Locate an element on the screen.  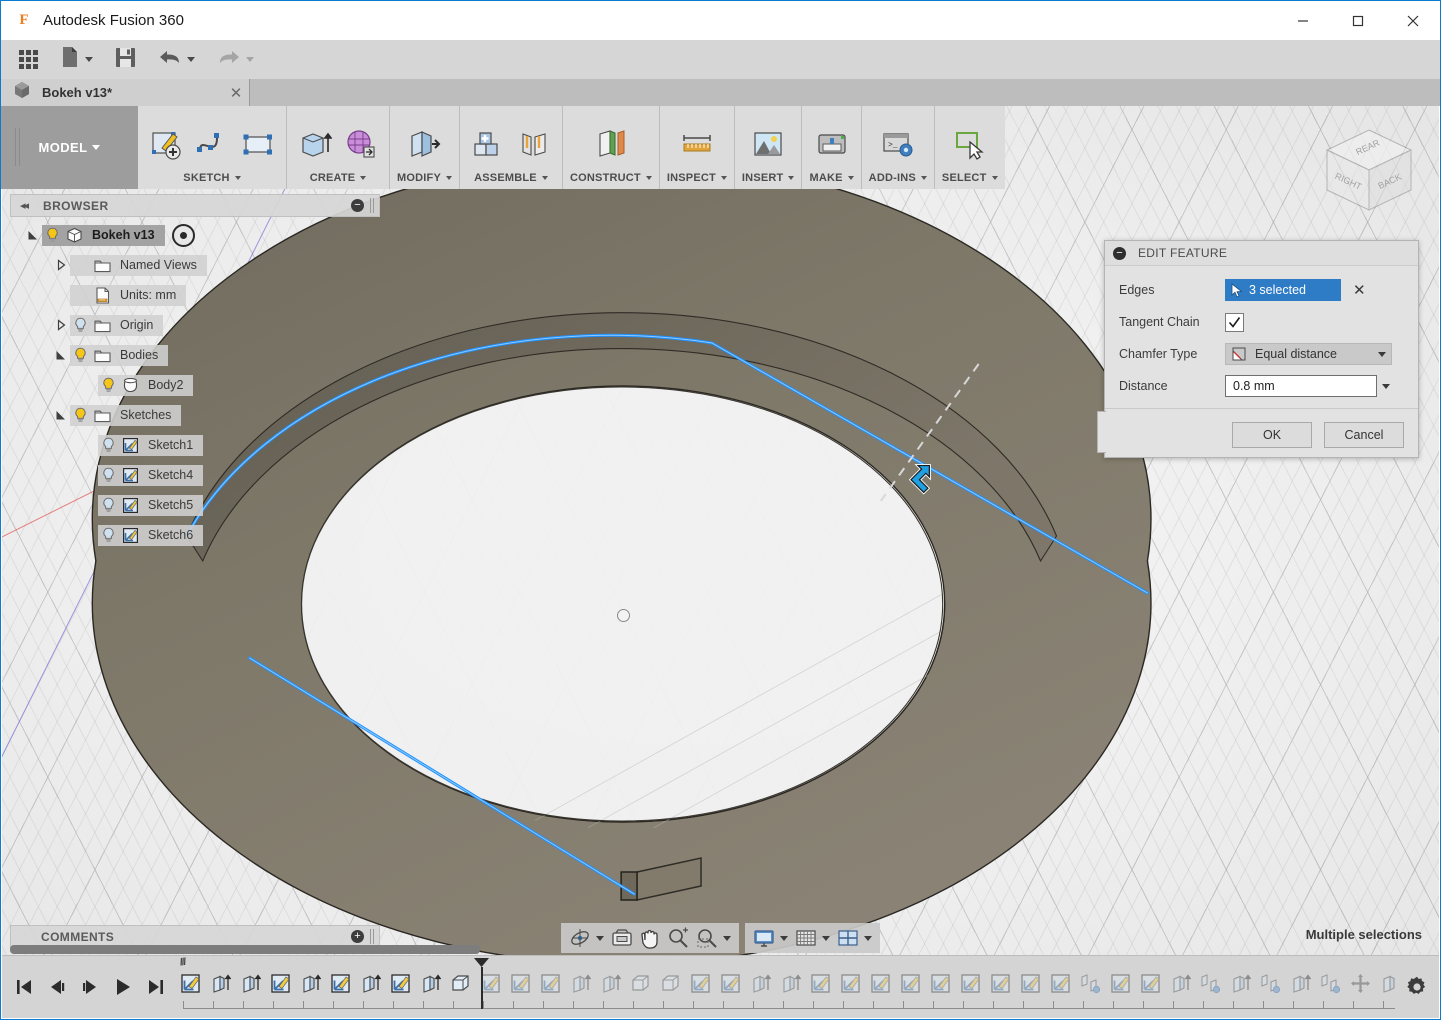
drag-grip is located at coordinates (18, 147).